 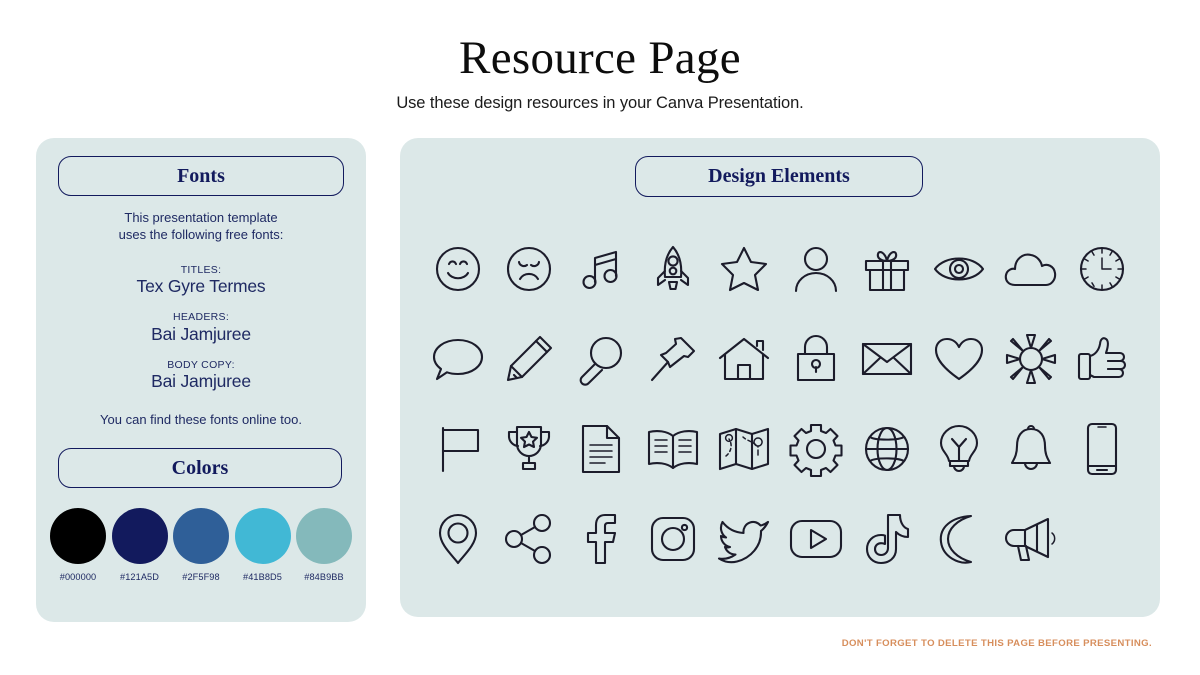 What do you see at coordinates (1031, 269) in the screenshot?
I see `cloud-icon` at bounding box center [1031, 269].